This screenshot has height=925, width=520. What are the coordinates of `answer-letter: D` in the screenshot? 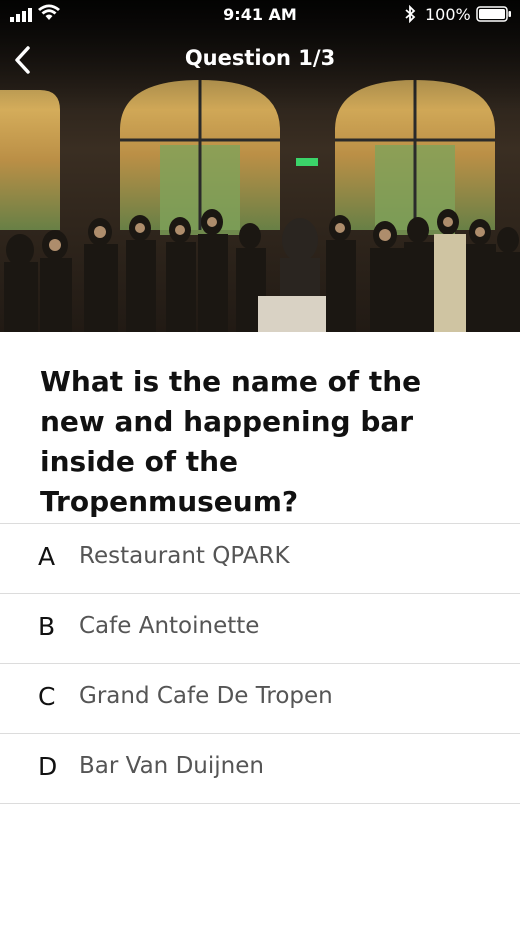 It's located at (48, 766).